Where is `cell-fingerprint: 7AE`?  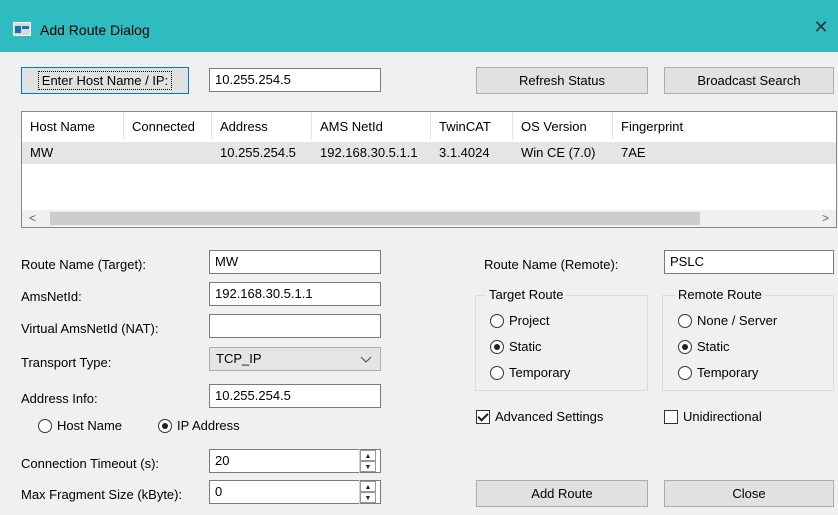 cell-fingerprint: 7AE is located at coordinates (633, 152).